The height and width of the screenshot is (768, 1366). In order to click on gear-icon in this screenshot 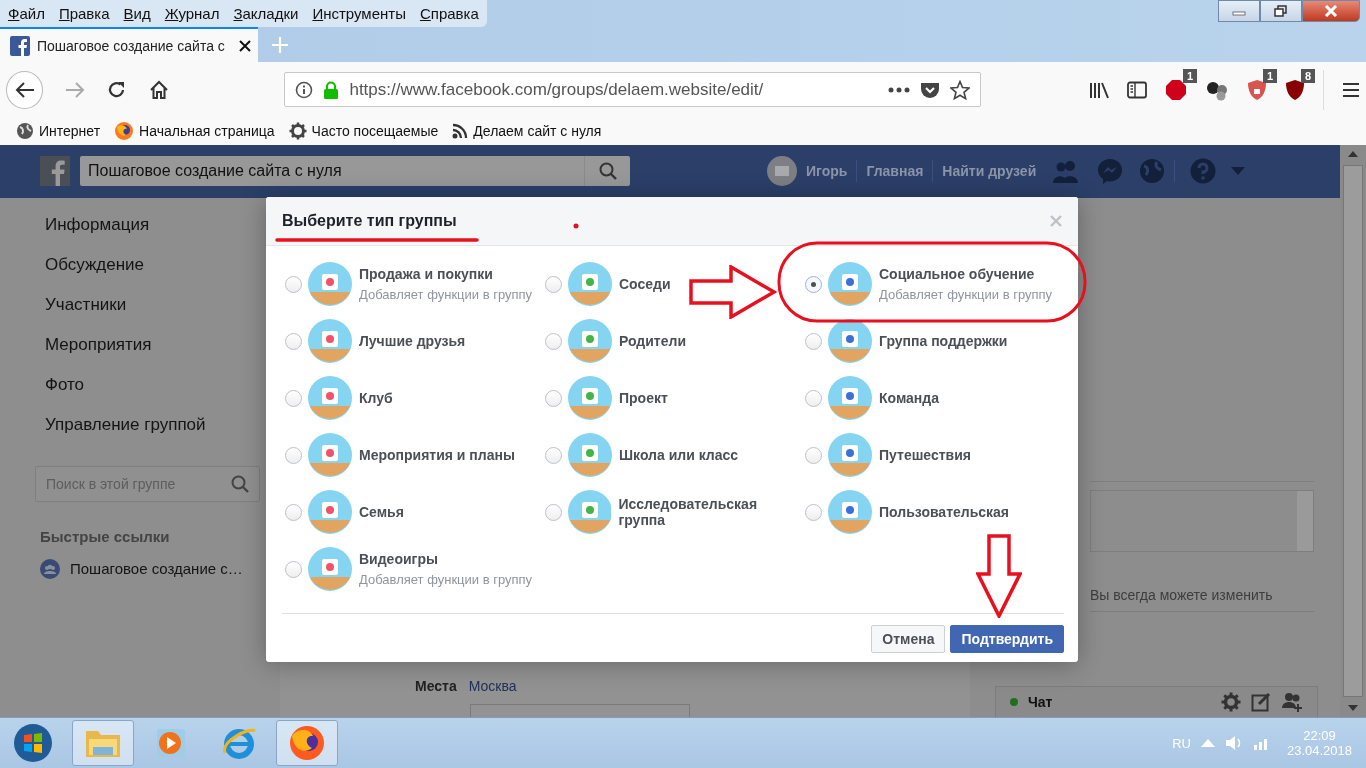, I will do `click(297, 131)`.